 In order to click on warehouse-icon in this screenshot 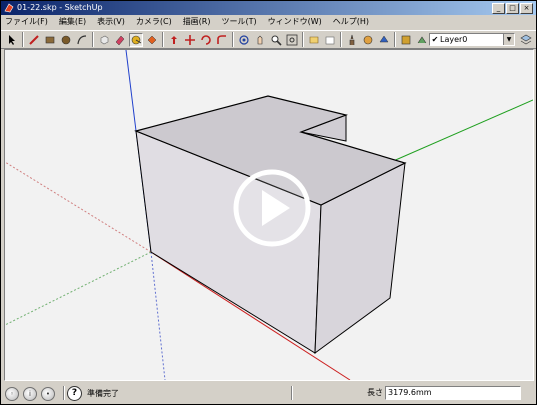, I will do `click(330, 40)`.